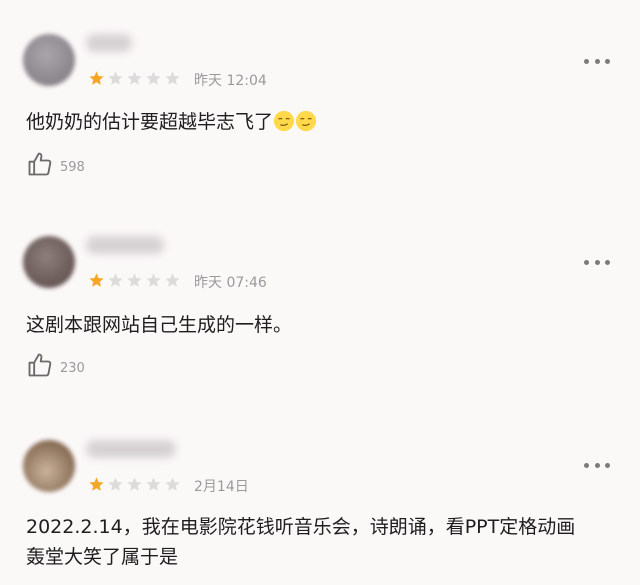 The image size is (640, 585). Describe the element at coordinates (131, 449) in the screenshot. I see `username-blurred` at that location.